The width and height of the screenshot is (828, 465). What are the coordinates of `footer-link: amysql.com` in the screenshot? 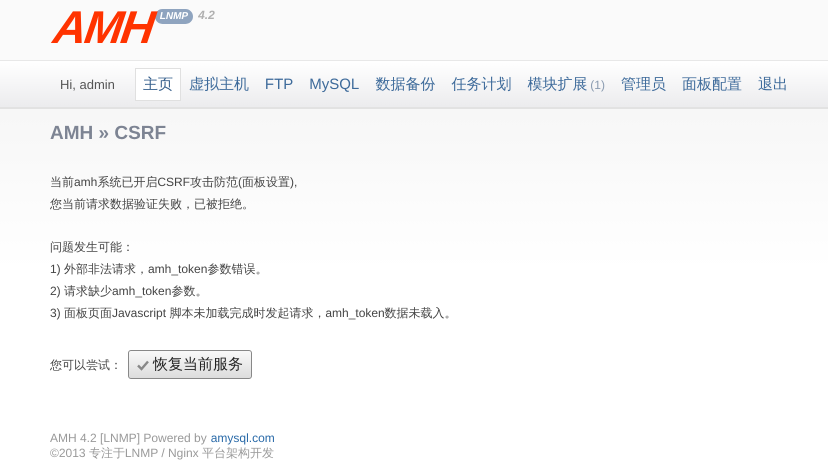 It's located at (242, 438).